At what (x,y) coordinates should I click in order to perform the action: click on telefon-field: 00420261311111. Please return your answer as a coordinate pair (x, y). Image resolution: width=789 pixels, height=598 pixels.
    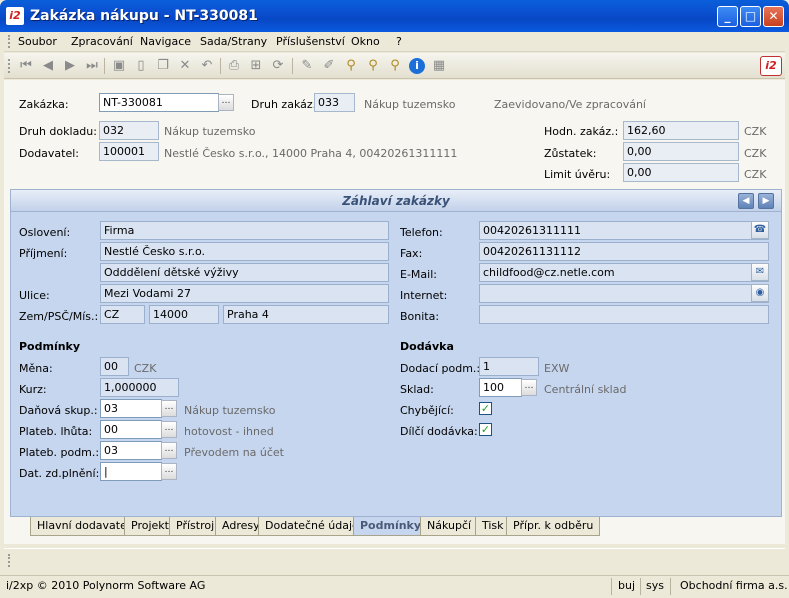
    Looking at the image, I should click on (624, 230).